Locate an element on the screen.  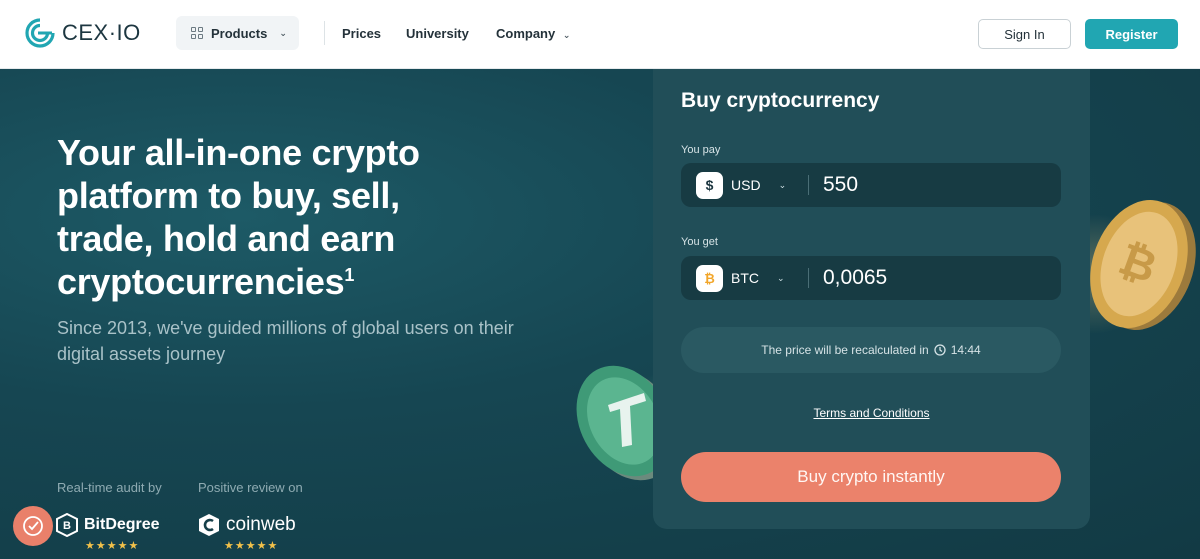
you-get-field: ₿ BTC ⌄ is located at coordinates (871, 278).